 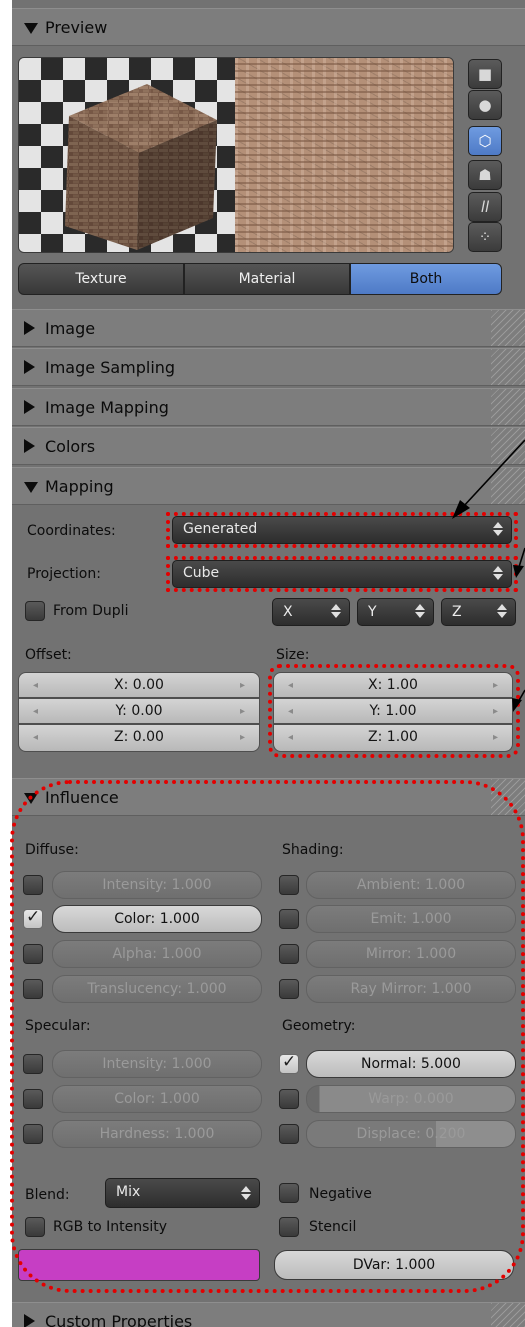 I want to click on arrow-line-coordinates, so click(x=493, y=474).